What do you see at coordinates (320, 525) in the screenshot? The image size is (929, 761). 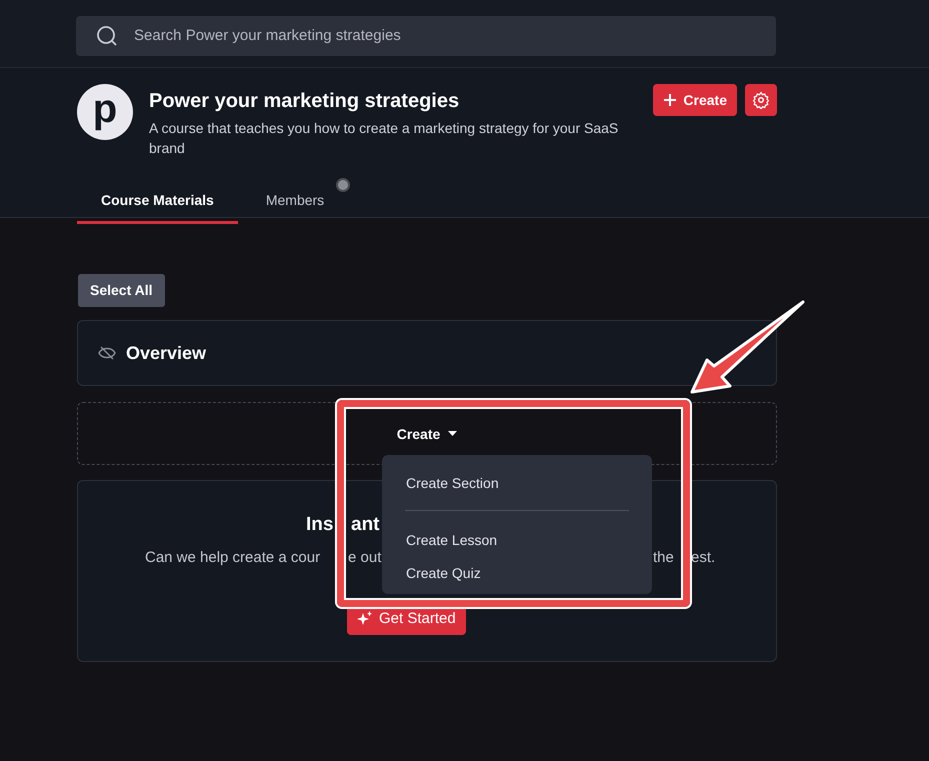 I see `heading-fragment: Ins` at bounding box center [320, 525].